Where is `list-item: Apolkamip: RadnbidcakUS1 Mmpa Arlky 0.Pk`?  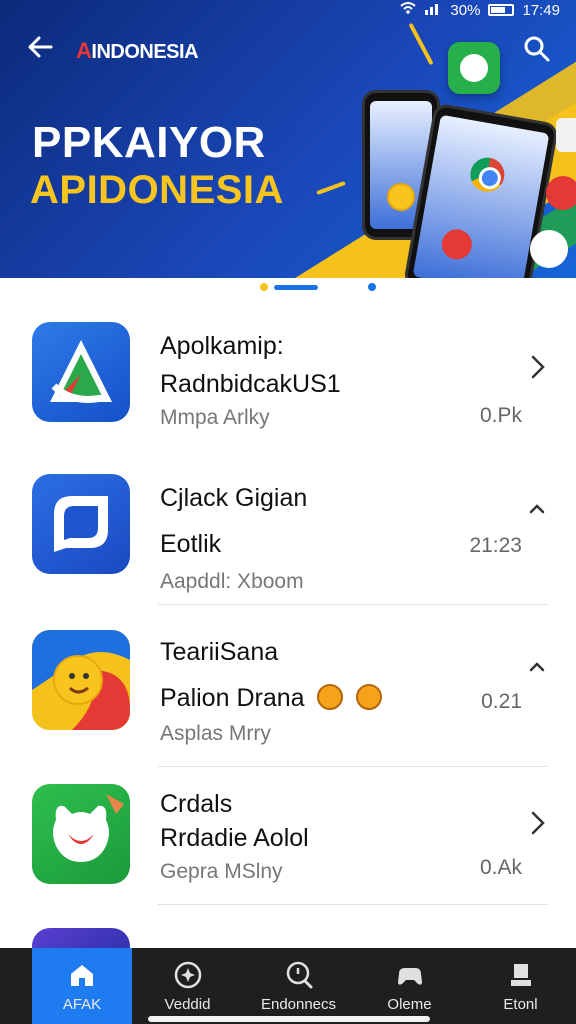 list-item: Apolkamip: RadnbidcakUS1 Mmpa Arlky 0.Pk is located at coordinates (288, 375).